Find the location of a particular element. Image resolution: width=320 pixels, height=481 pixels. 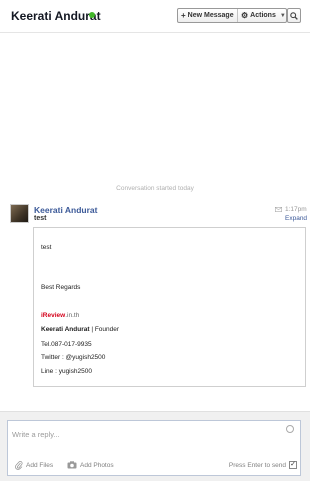

signature-twitter: Twitter : @yugish2500 is located at coordinates (73, 357).